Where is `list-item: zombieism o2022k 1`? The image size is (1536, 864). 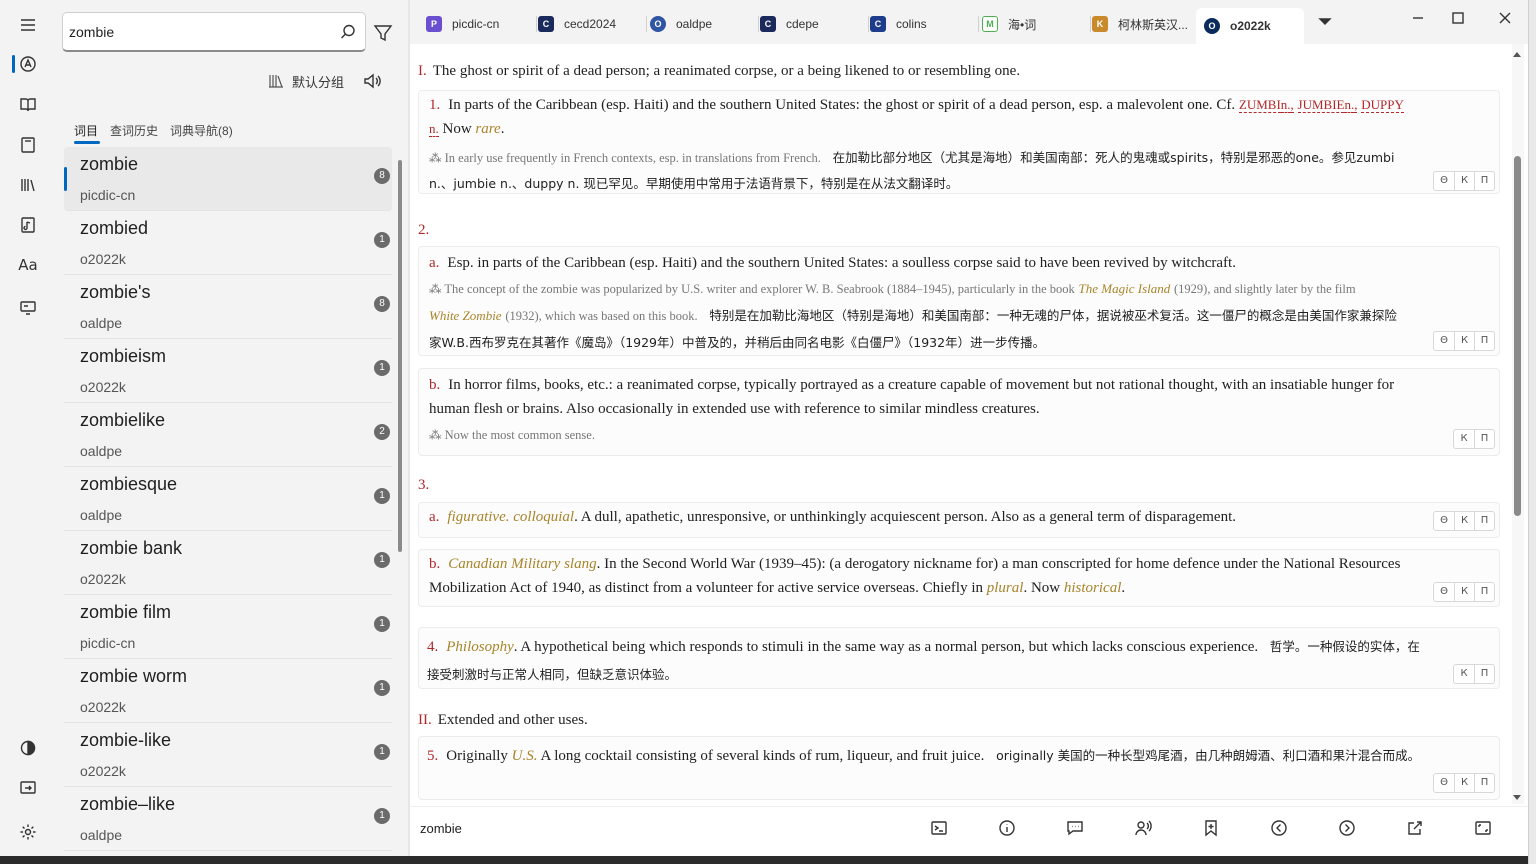 list-item: zombieism o2022k 1 is located at coordinates (228, 371).